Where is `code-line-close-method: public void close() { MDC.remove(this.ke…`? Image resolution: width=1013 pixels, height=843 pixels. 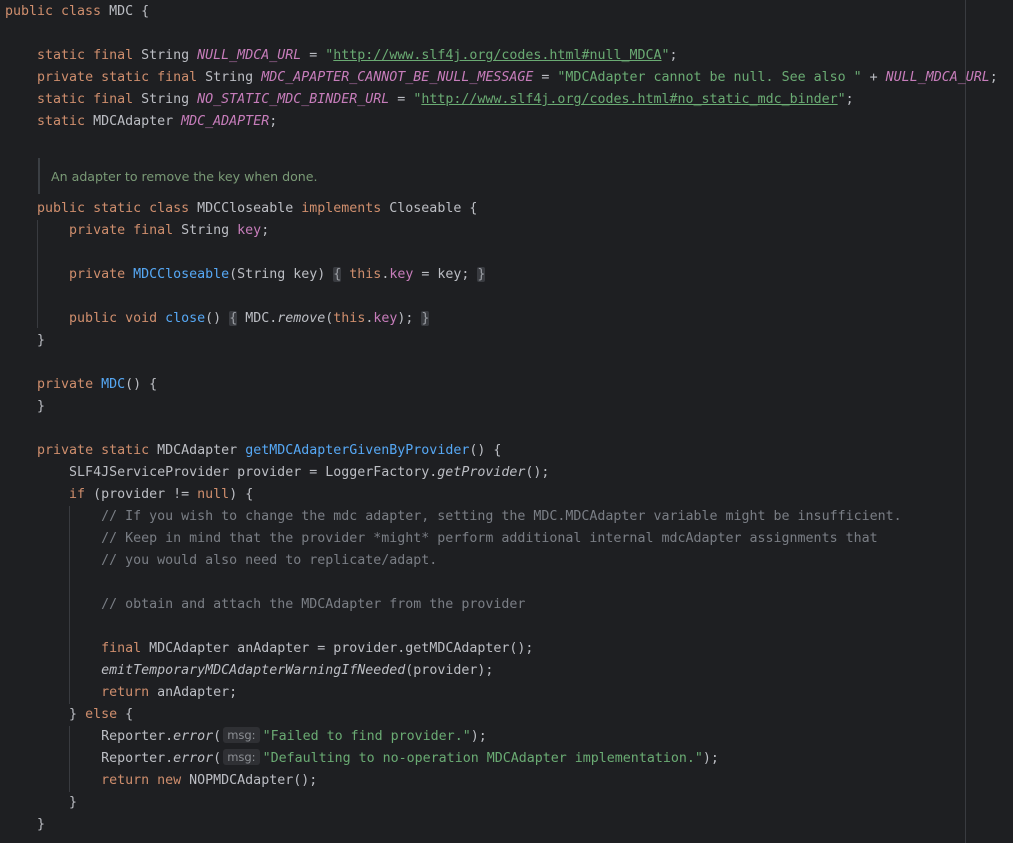 code-line-close-method: public void close() { MDC.remove(this.ke… is located at coordinates (217, 319).